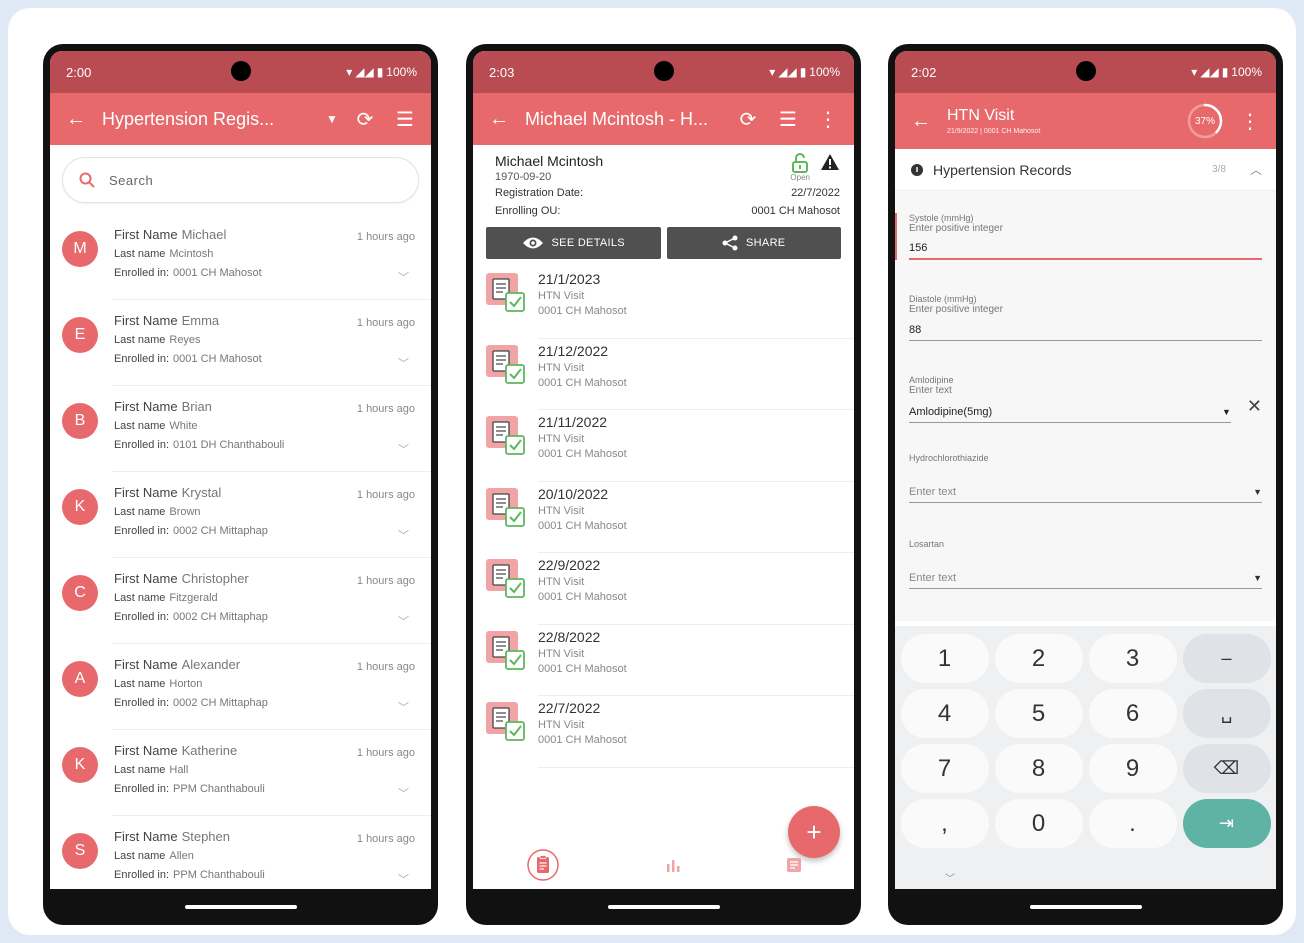 This screenshot has width=1304, height=943. What do you see at coordinates (944, 658) in the screenshot?
I see `key-1: 1` at bounding box center [944, 658].